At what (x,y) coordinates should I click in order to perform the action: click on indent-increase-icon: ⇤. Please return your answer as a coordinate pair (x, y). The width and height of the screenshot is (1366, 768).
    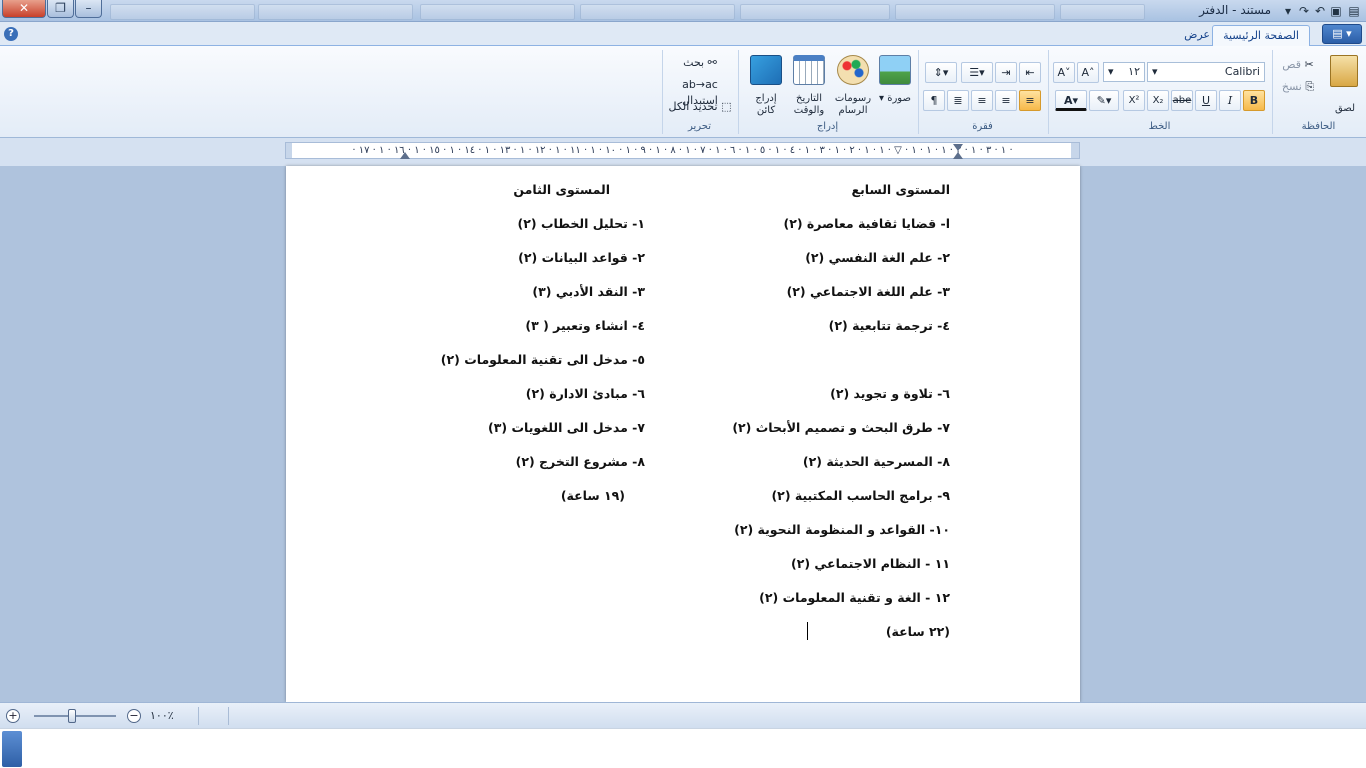
    Looking at the image, I should click on (1030, 72).